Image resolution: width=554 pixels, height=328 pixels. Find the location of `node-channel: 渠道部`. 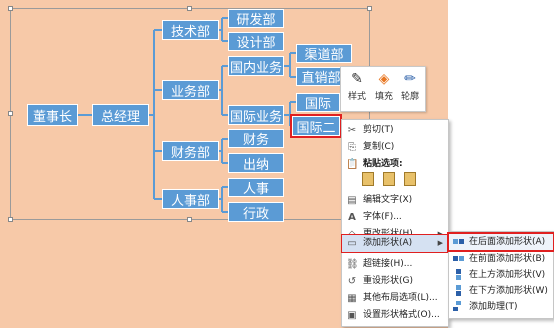

node-channel: 渠道部 is located at coordinates (324, 53).